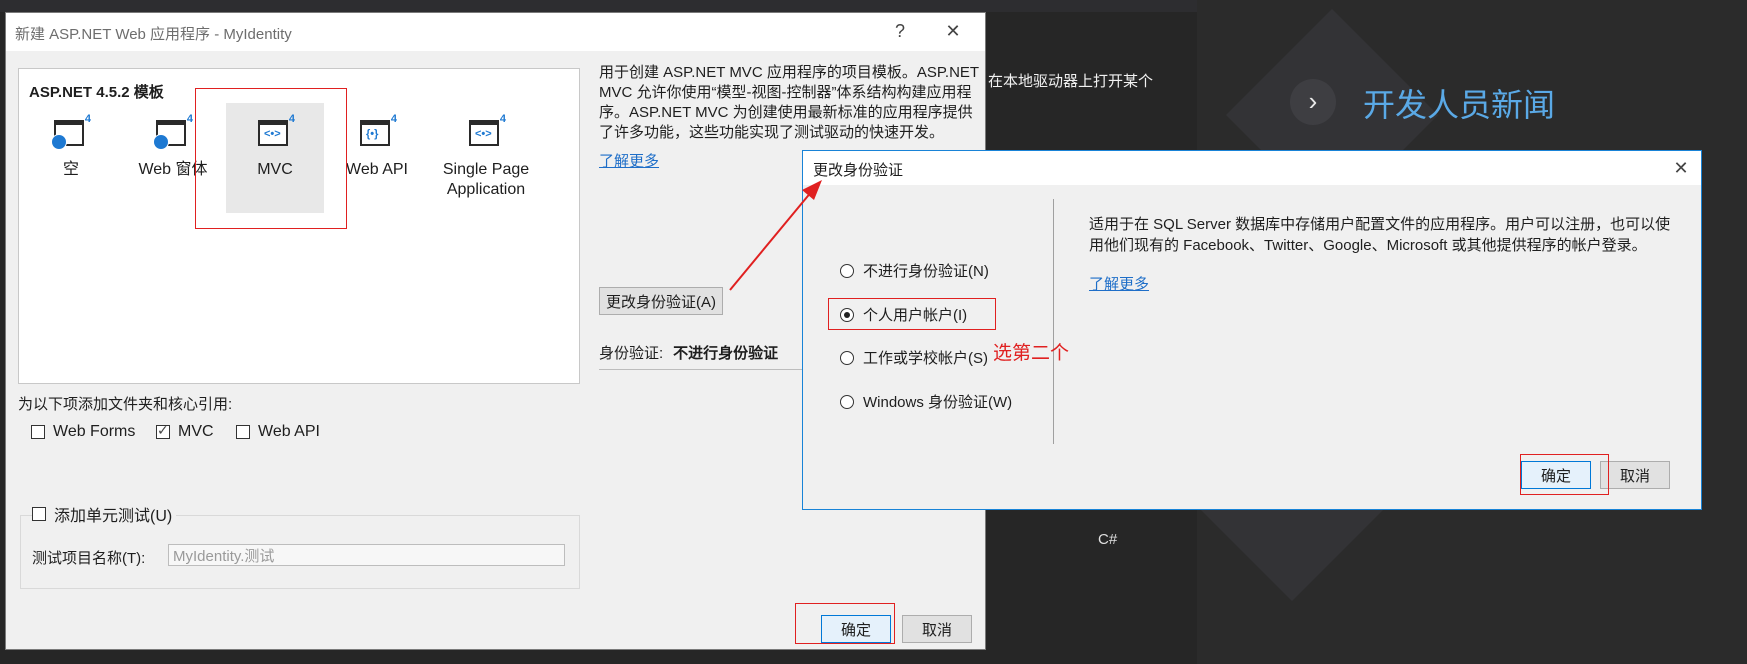 The image size is (1747, 664). Describe the element at coordinates (71, 158) in the screenshot. I see `template-empty: 4 空` at that location.